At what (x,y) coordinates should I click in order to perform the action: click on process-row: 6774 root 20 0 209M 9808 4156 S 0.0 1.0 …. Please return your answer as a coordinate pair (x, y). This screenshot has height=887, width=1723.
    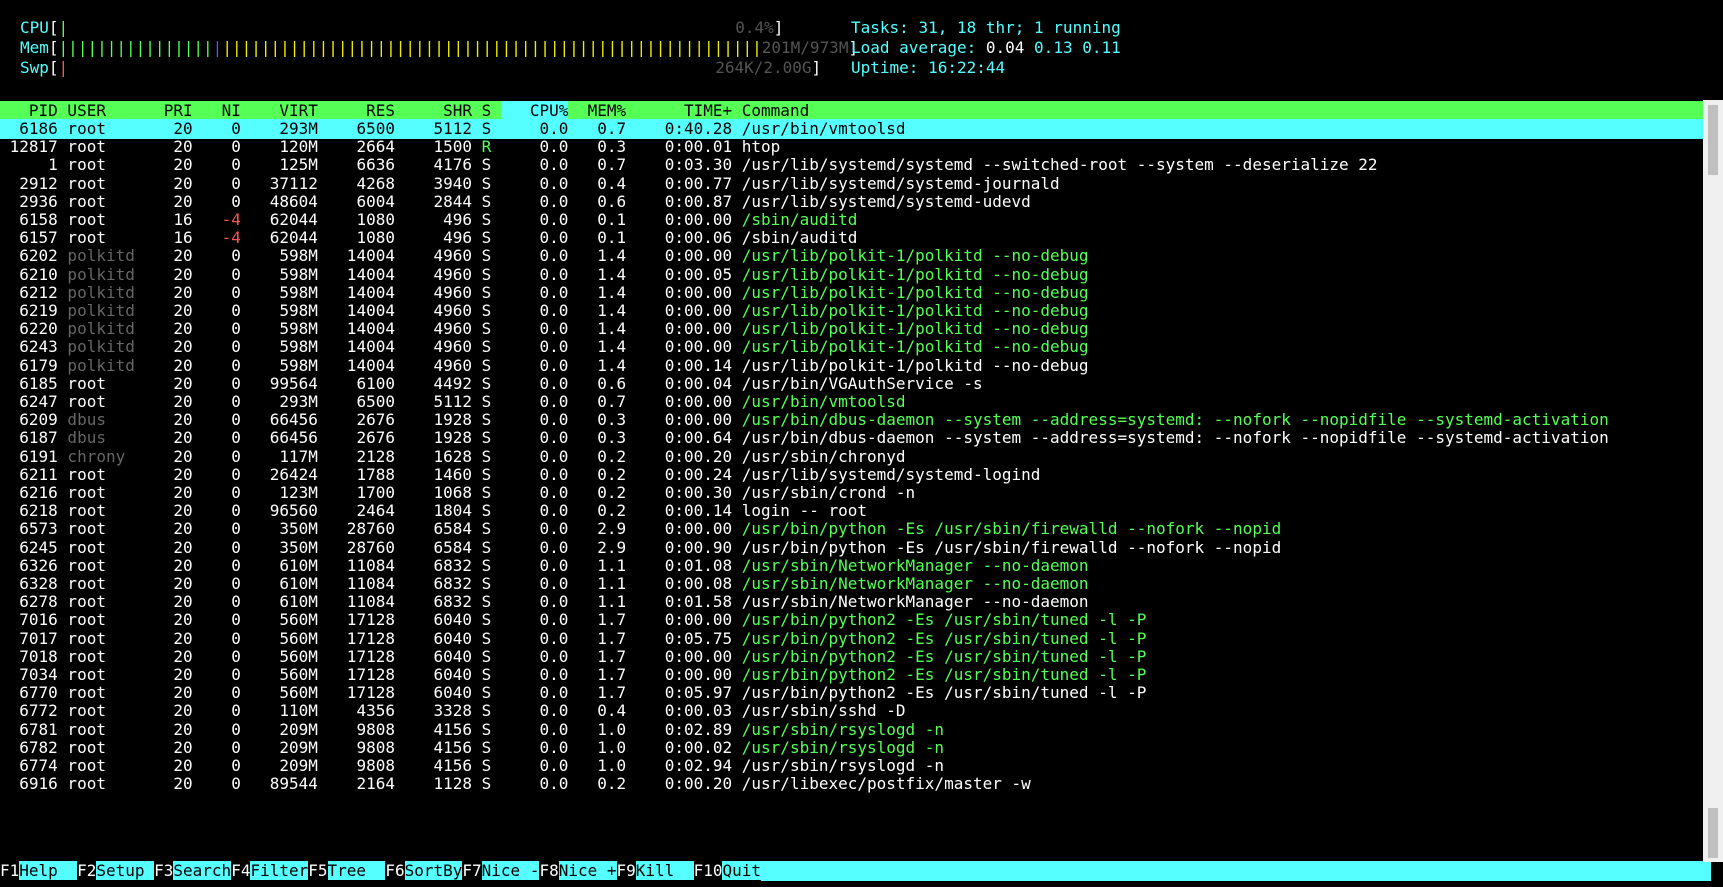
    Looking at the image, I should click on (851, 766).